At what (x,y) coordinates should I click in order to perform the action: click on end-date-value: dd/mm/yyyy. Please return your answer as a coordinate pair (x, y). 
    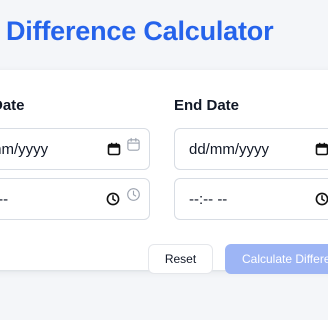
    Looking at the image, I should click on (229, 149).